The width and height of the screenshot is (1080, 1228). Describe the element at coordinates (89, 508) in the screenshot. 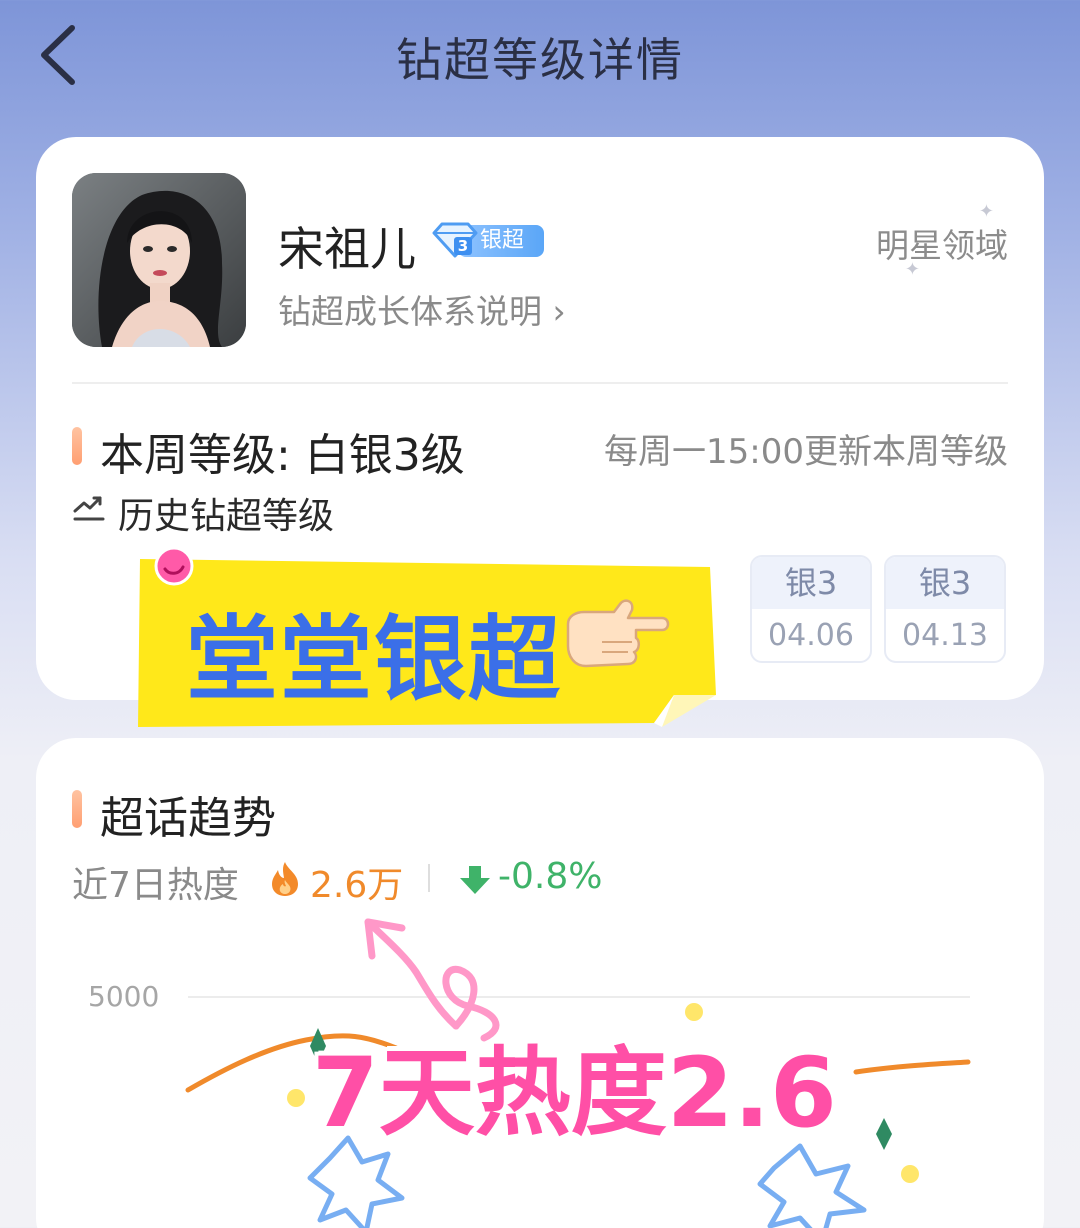

I see `trend-chart-icon` at that location.